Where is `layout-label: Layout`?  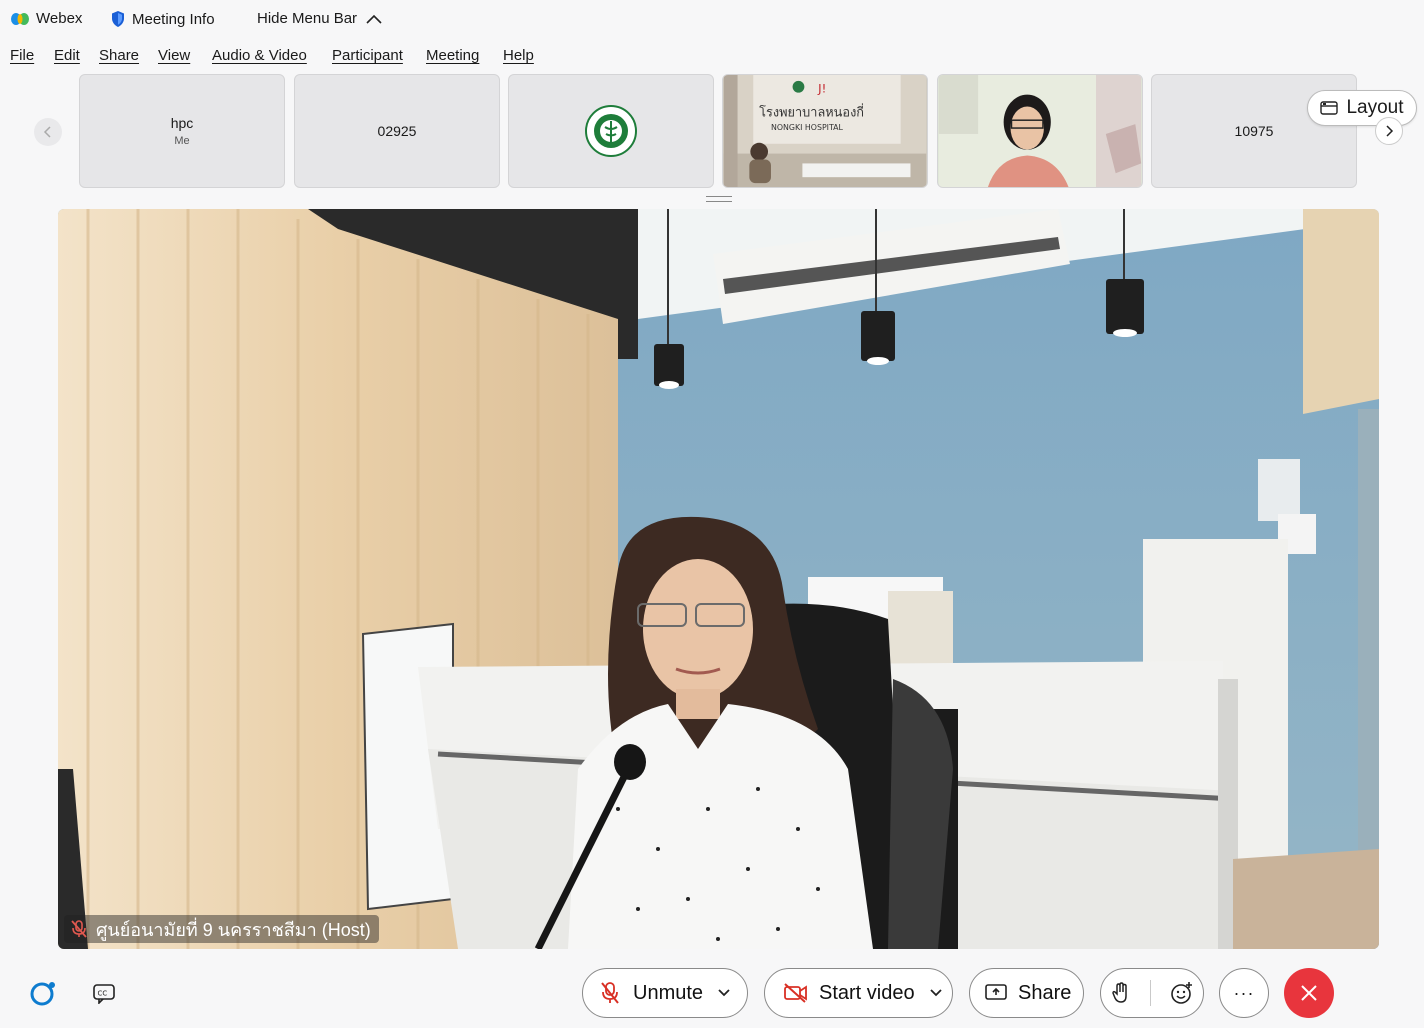 layout-label: Layout is located at coordinates (1375, 107).